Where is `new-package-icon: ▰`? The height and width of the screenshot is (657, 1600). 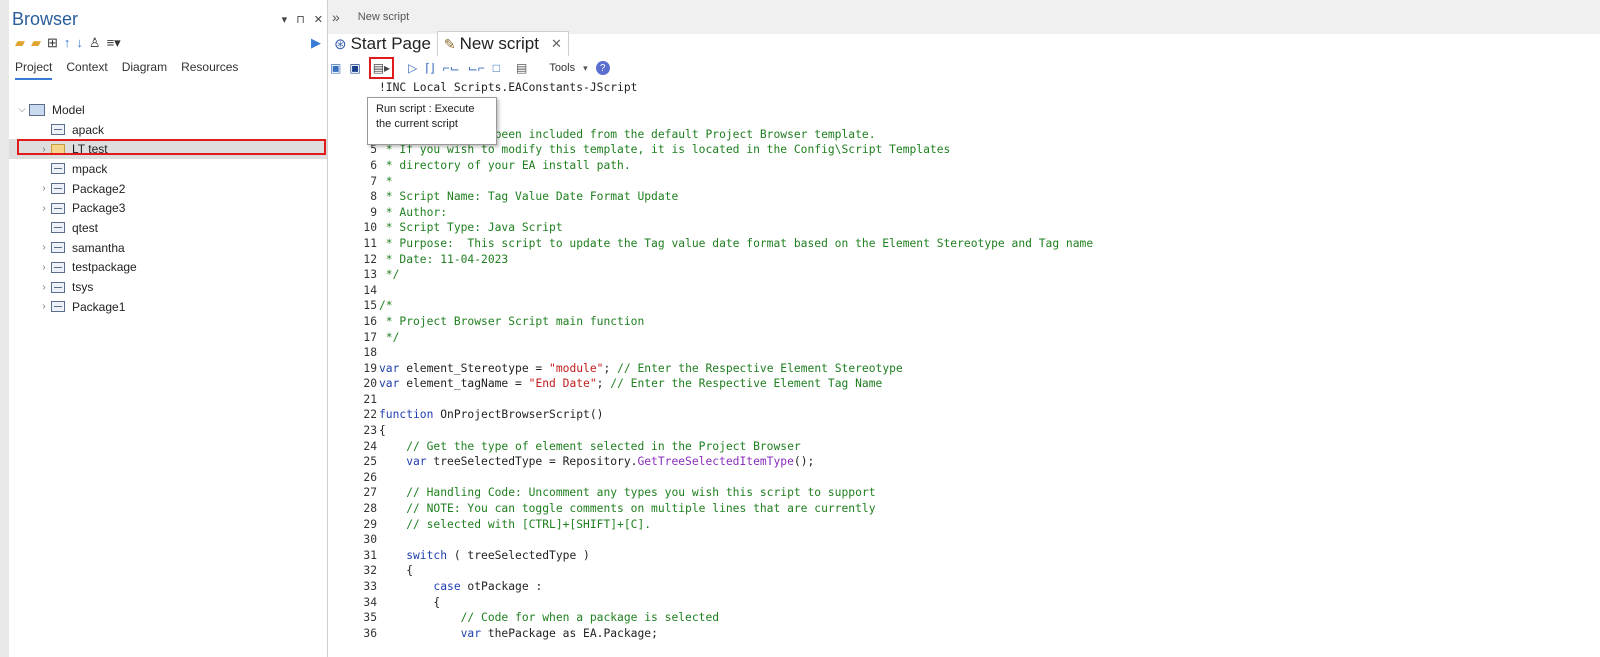 new-package-icon: ▰ is located at coordinates (20, 43).